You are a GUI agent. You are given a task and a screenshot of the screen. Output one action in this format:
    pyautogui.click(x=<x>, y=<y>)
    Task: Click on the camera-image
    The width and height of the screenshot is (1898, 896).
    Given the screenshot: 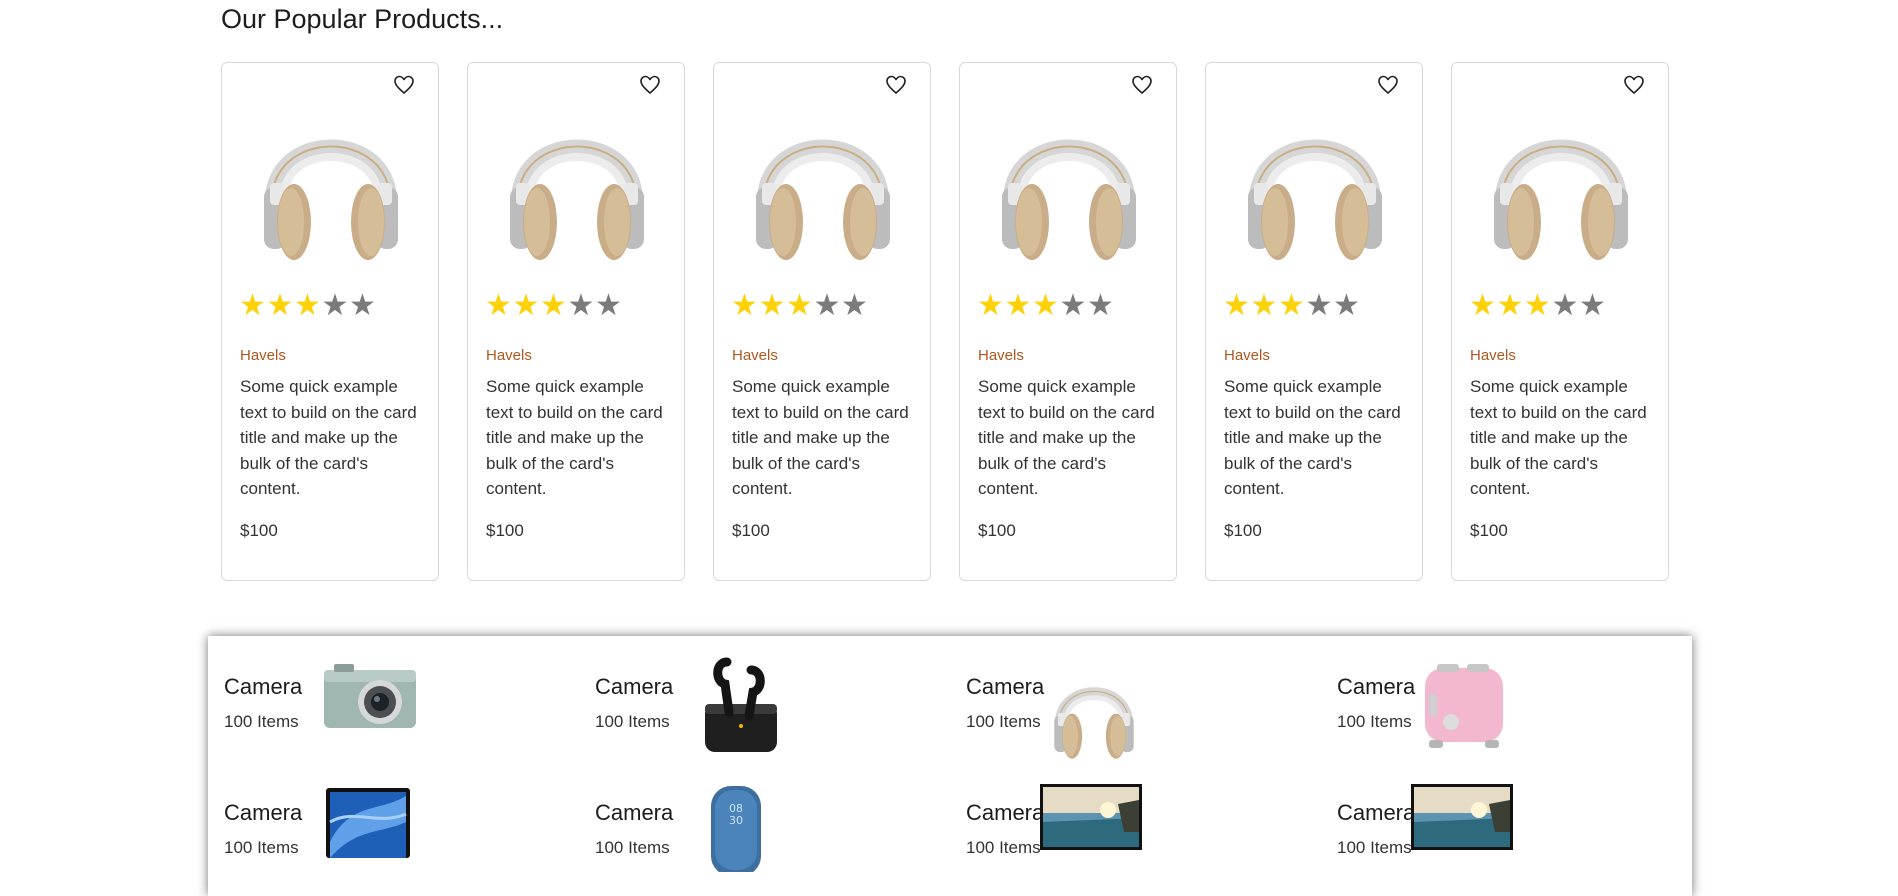 What is the action you would take?
    pyautogui.click(x=370, y=698)
    